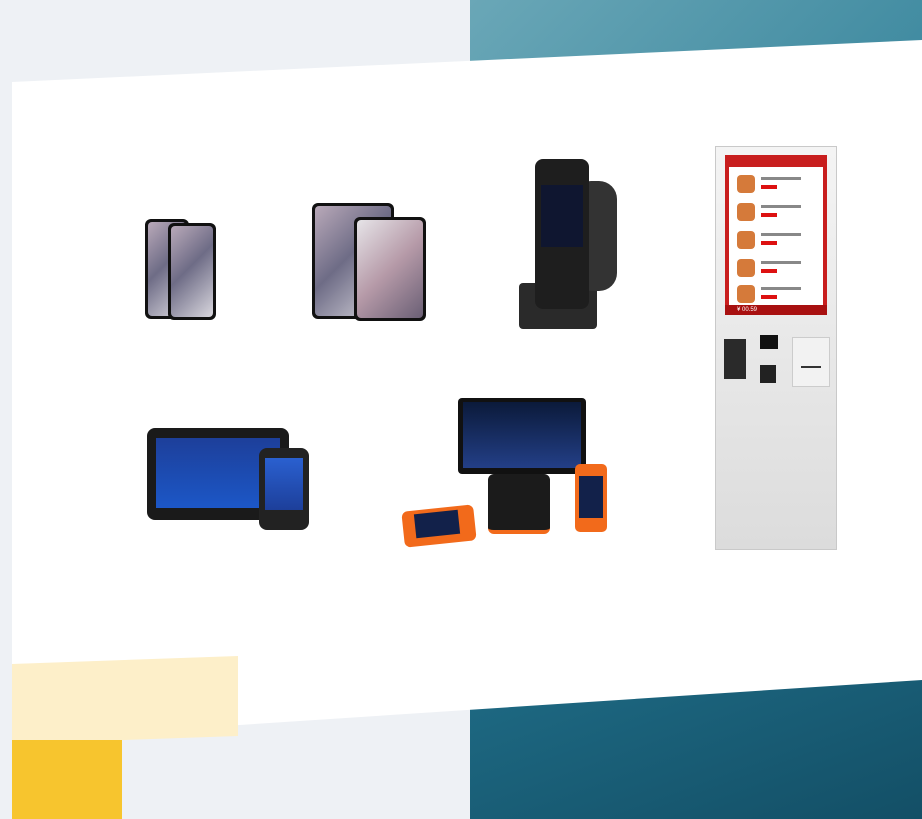 The width and height of the screenshot is (922, 819). Describe the element at coordinates (747, 310) in the screenshot. I see `kiosk-price-text: ¥ 00.59` at that location.